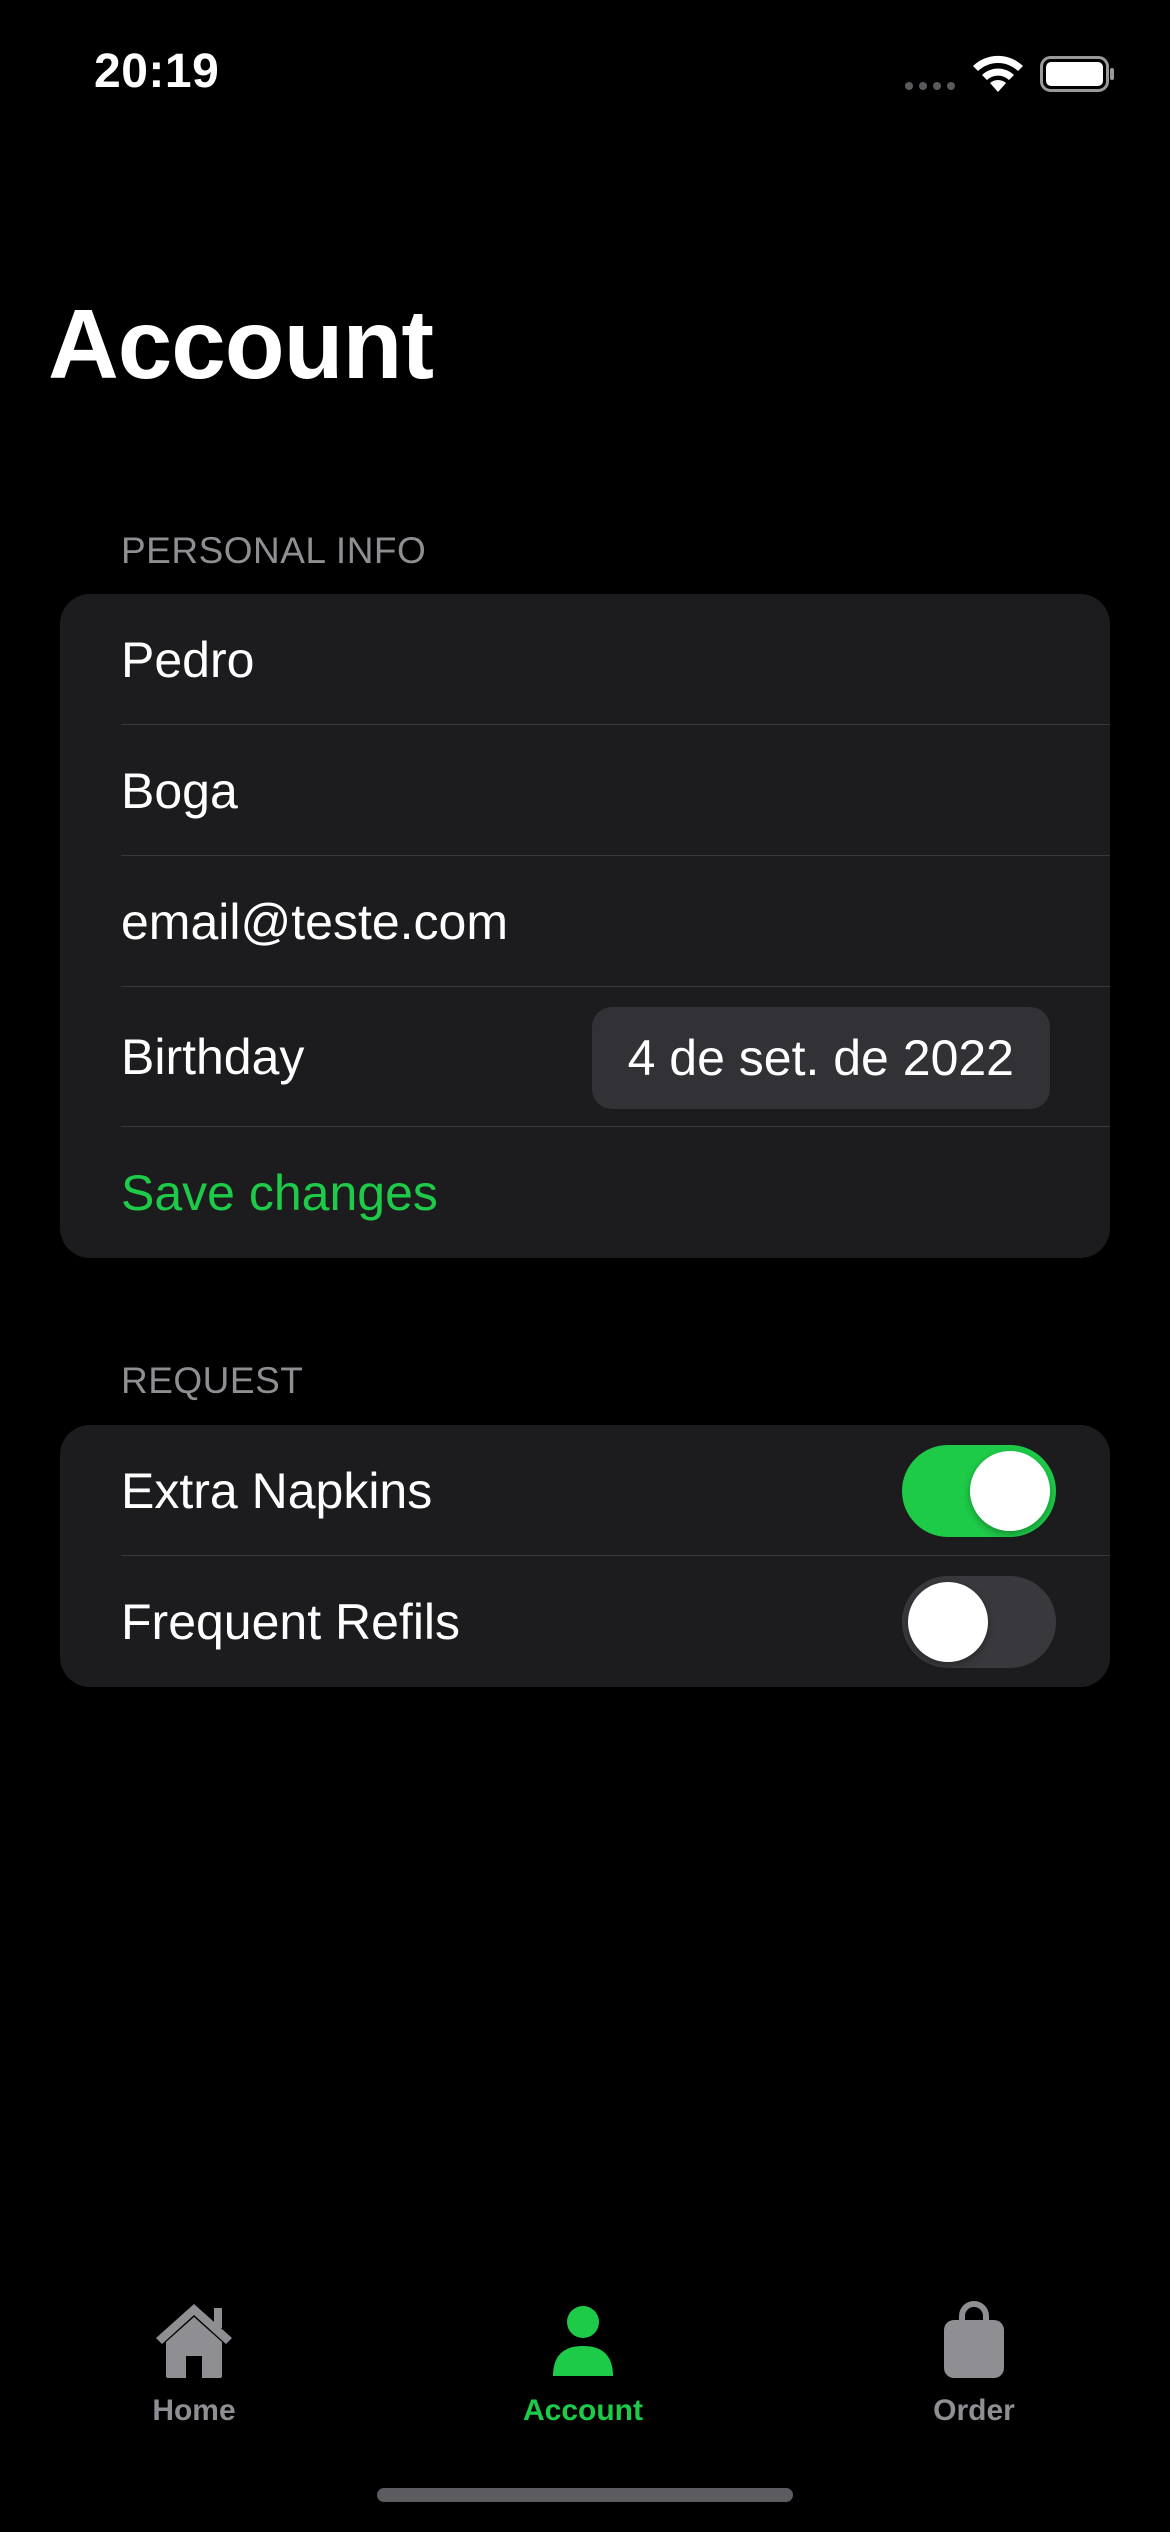  I want to click on birthday-date-picker: 4 de set. de 2022, so click(820, 1058).